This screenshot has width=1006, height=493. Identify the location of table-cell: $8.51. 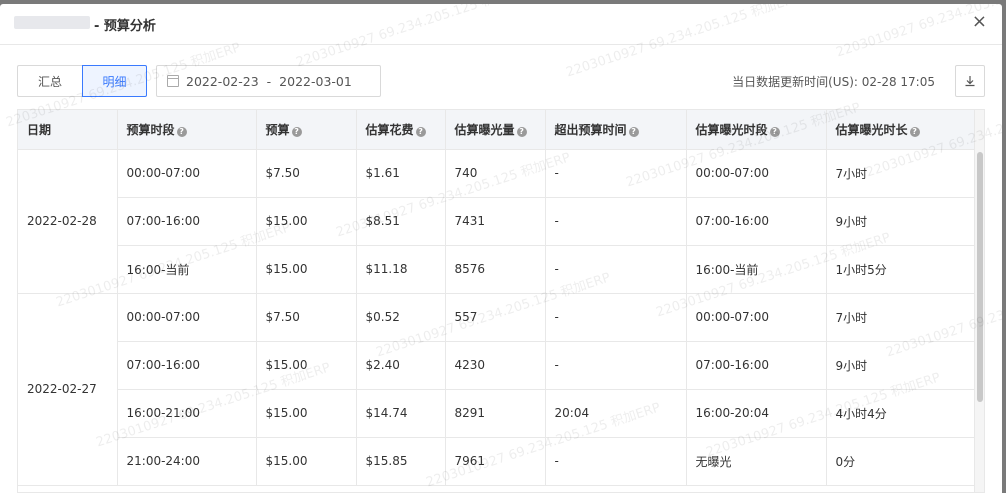
(401, 221).